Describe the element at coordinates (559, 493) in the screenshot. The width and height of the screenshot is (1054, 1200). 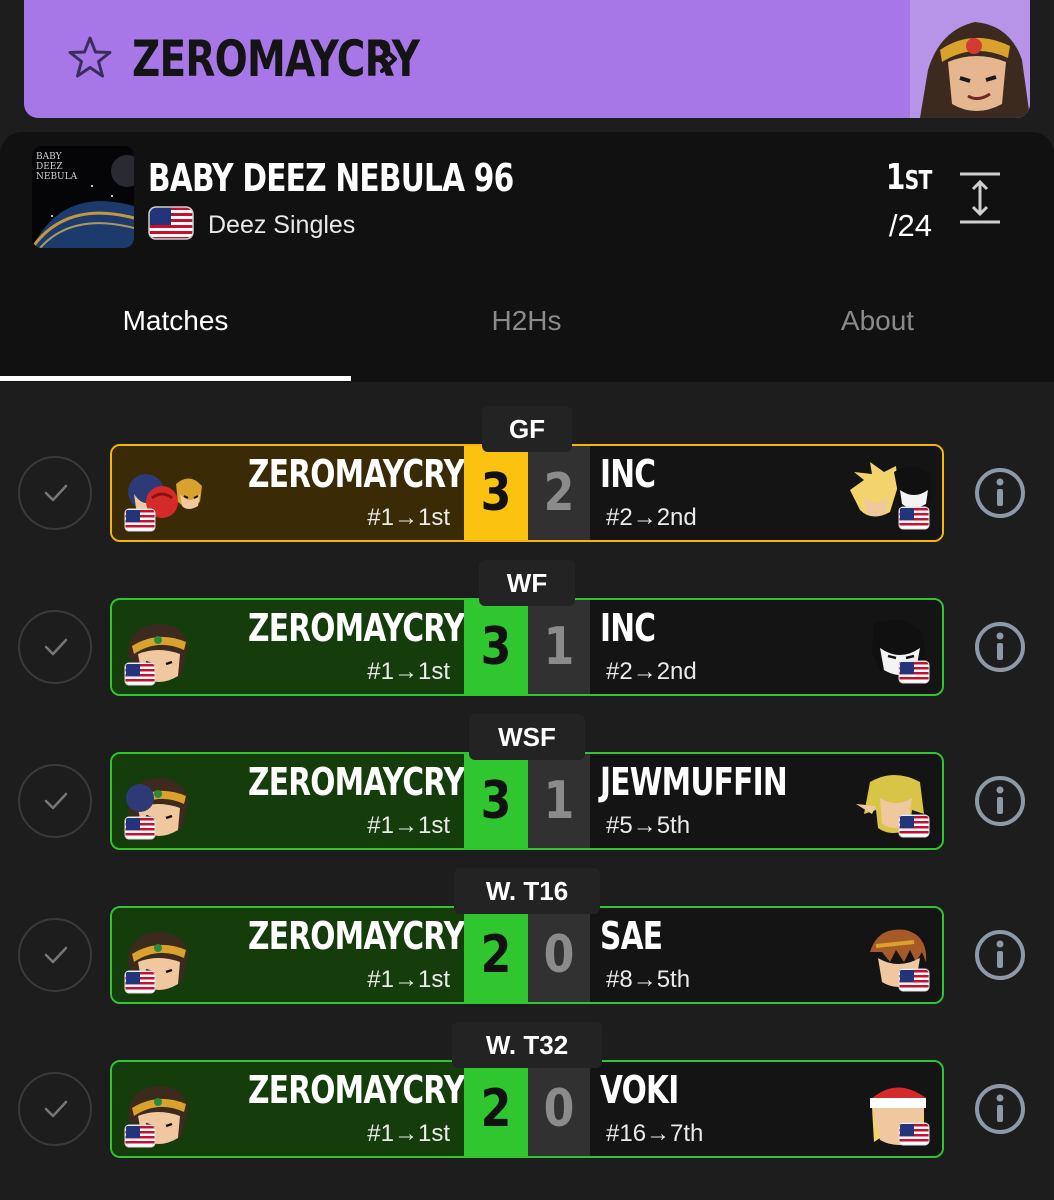
I see `opponent-score: 2` at that location.